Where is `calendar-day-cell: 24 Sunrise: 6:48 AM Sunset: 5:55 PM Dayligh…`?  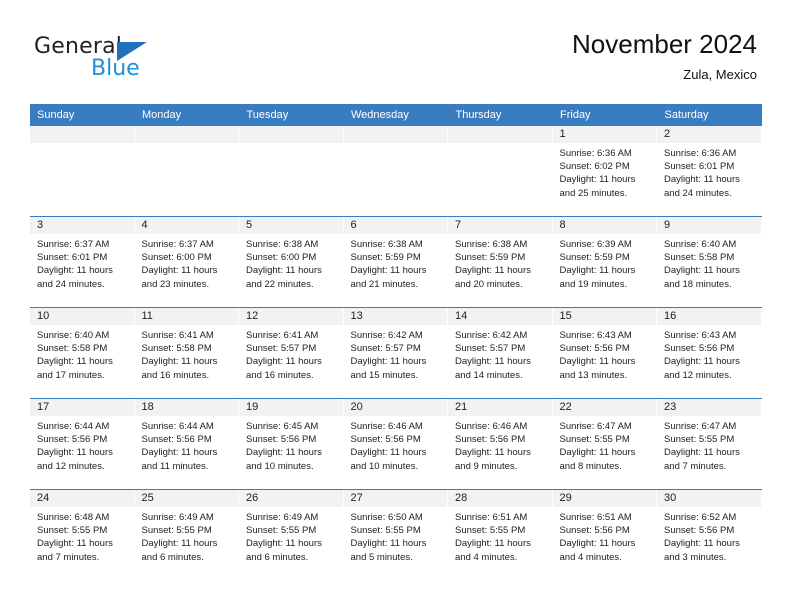
calendar-day-cell: 24 Sunrise: 6:48 AM Sunset: 5:55 PM Dayligh… is located at coordinates (82, 534).